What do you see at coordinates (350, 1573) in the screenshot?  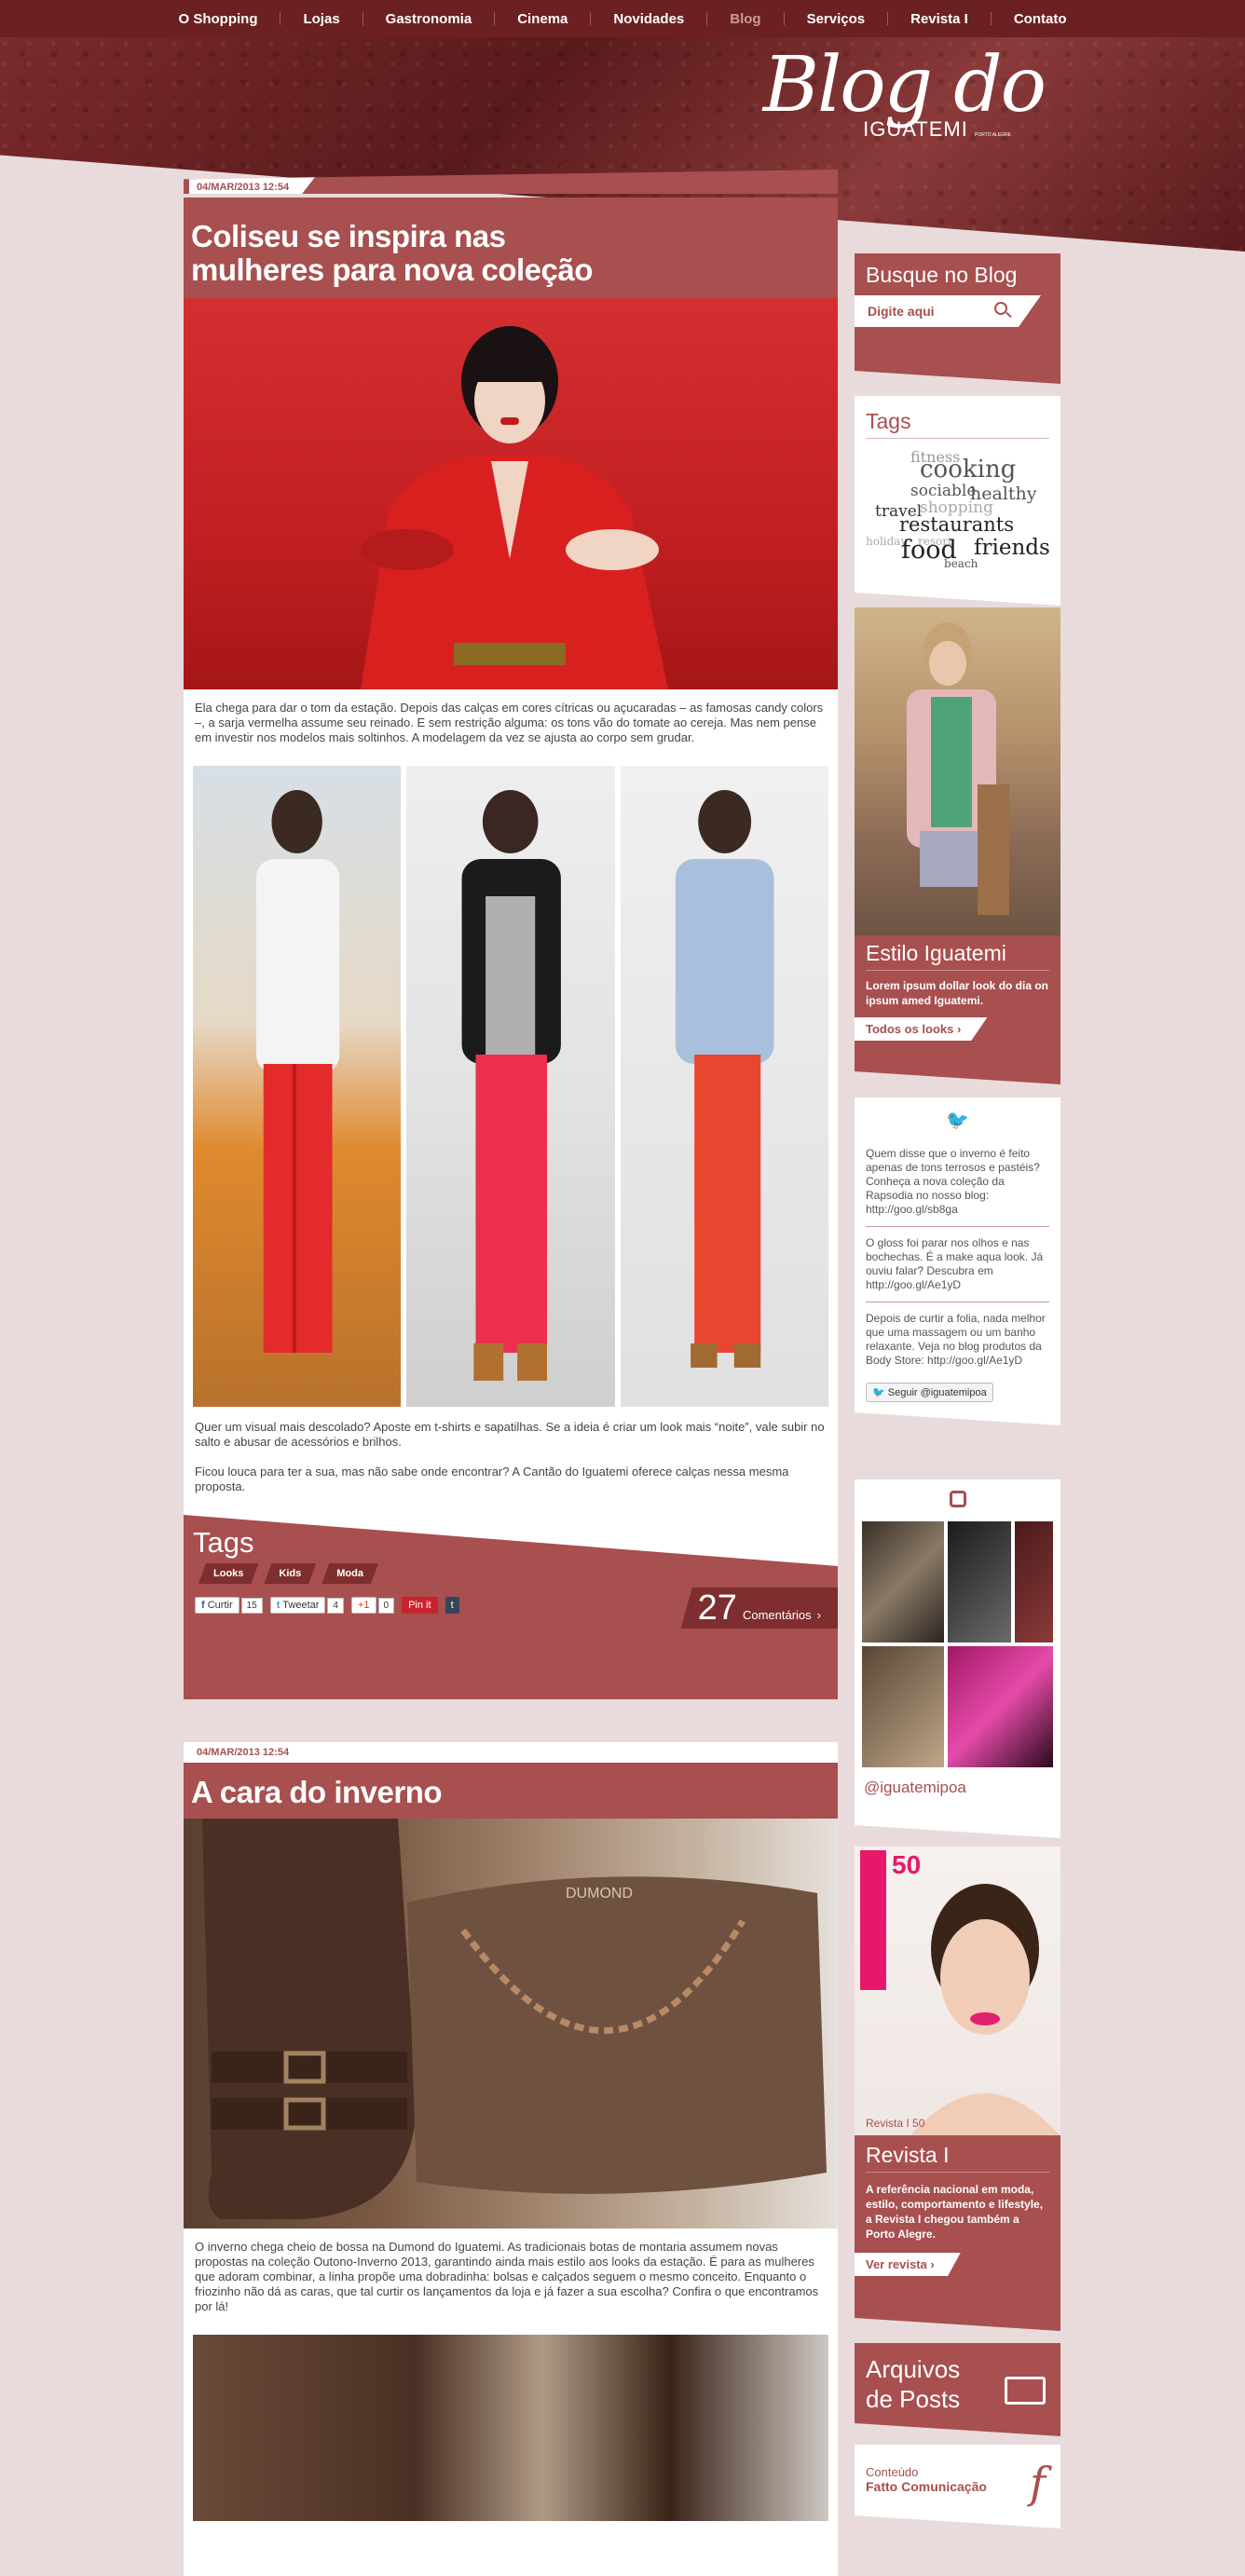 I see `tag-moda: Moda` at bounding box center [350, 1573].